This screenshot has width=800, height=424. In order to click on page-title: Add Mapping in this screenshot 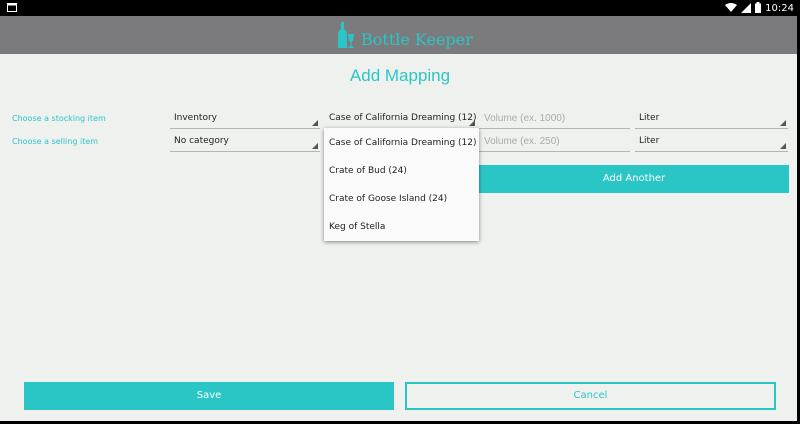, I will do `click(400, 75)`.